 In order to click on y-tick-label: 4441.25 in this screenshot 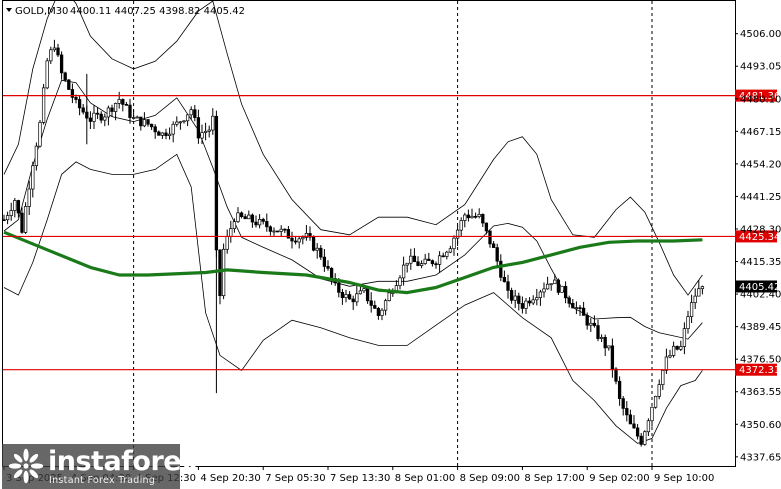, I will do `click(760, 197)`.